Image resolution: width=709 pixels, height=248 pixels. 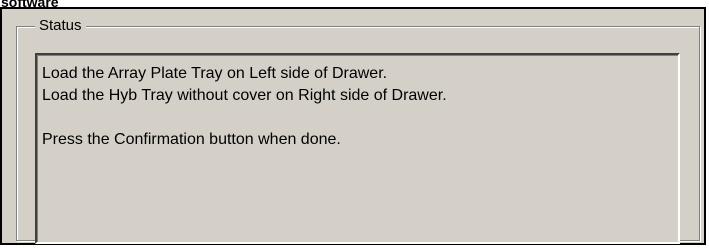 What do you see at coordinates (191, 139) in the screenshot?
I see `status-line-4: Press the Confirmation button when done.` at bounding box center [191, 139].